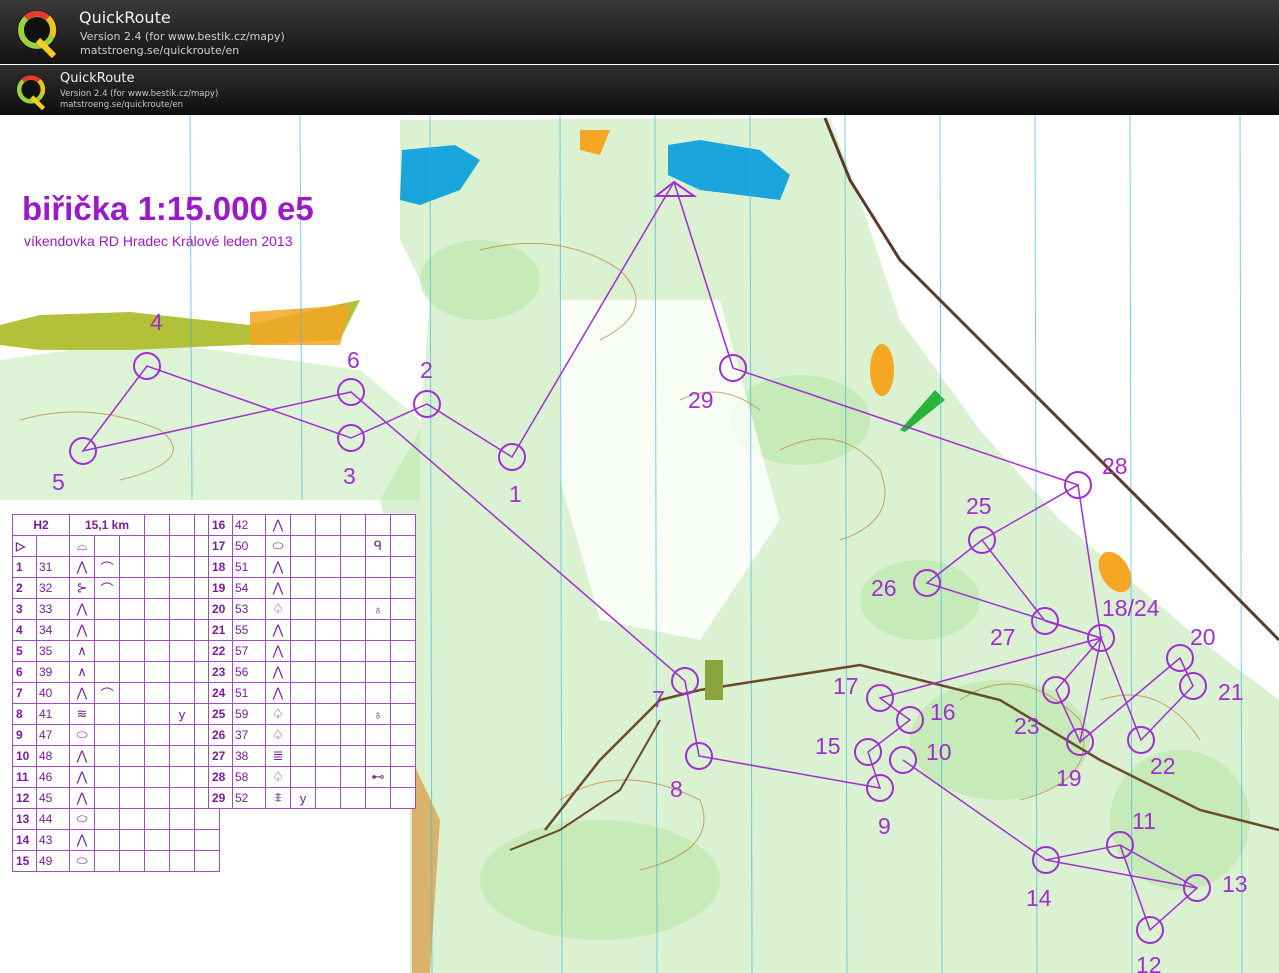  What do you see at coordinates (53, 777) in the screenshot?
I see `control-code: 46` at bounding box center [53, 777].